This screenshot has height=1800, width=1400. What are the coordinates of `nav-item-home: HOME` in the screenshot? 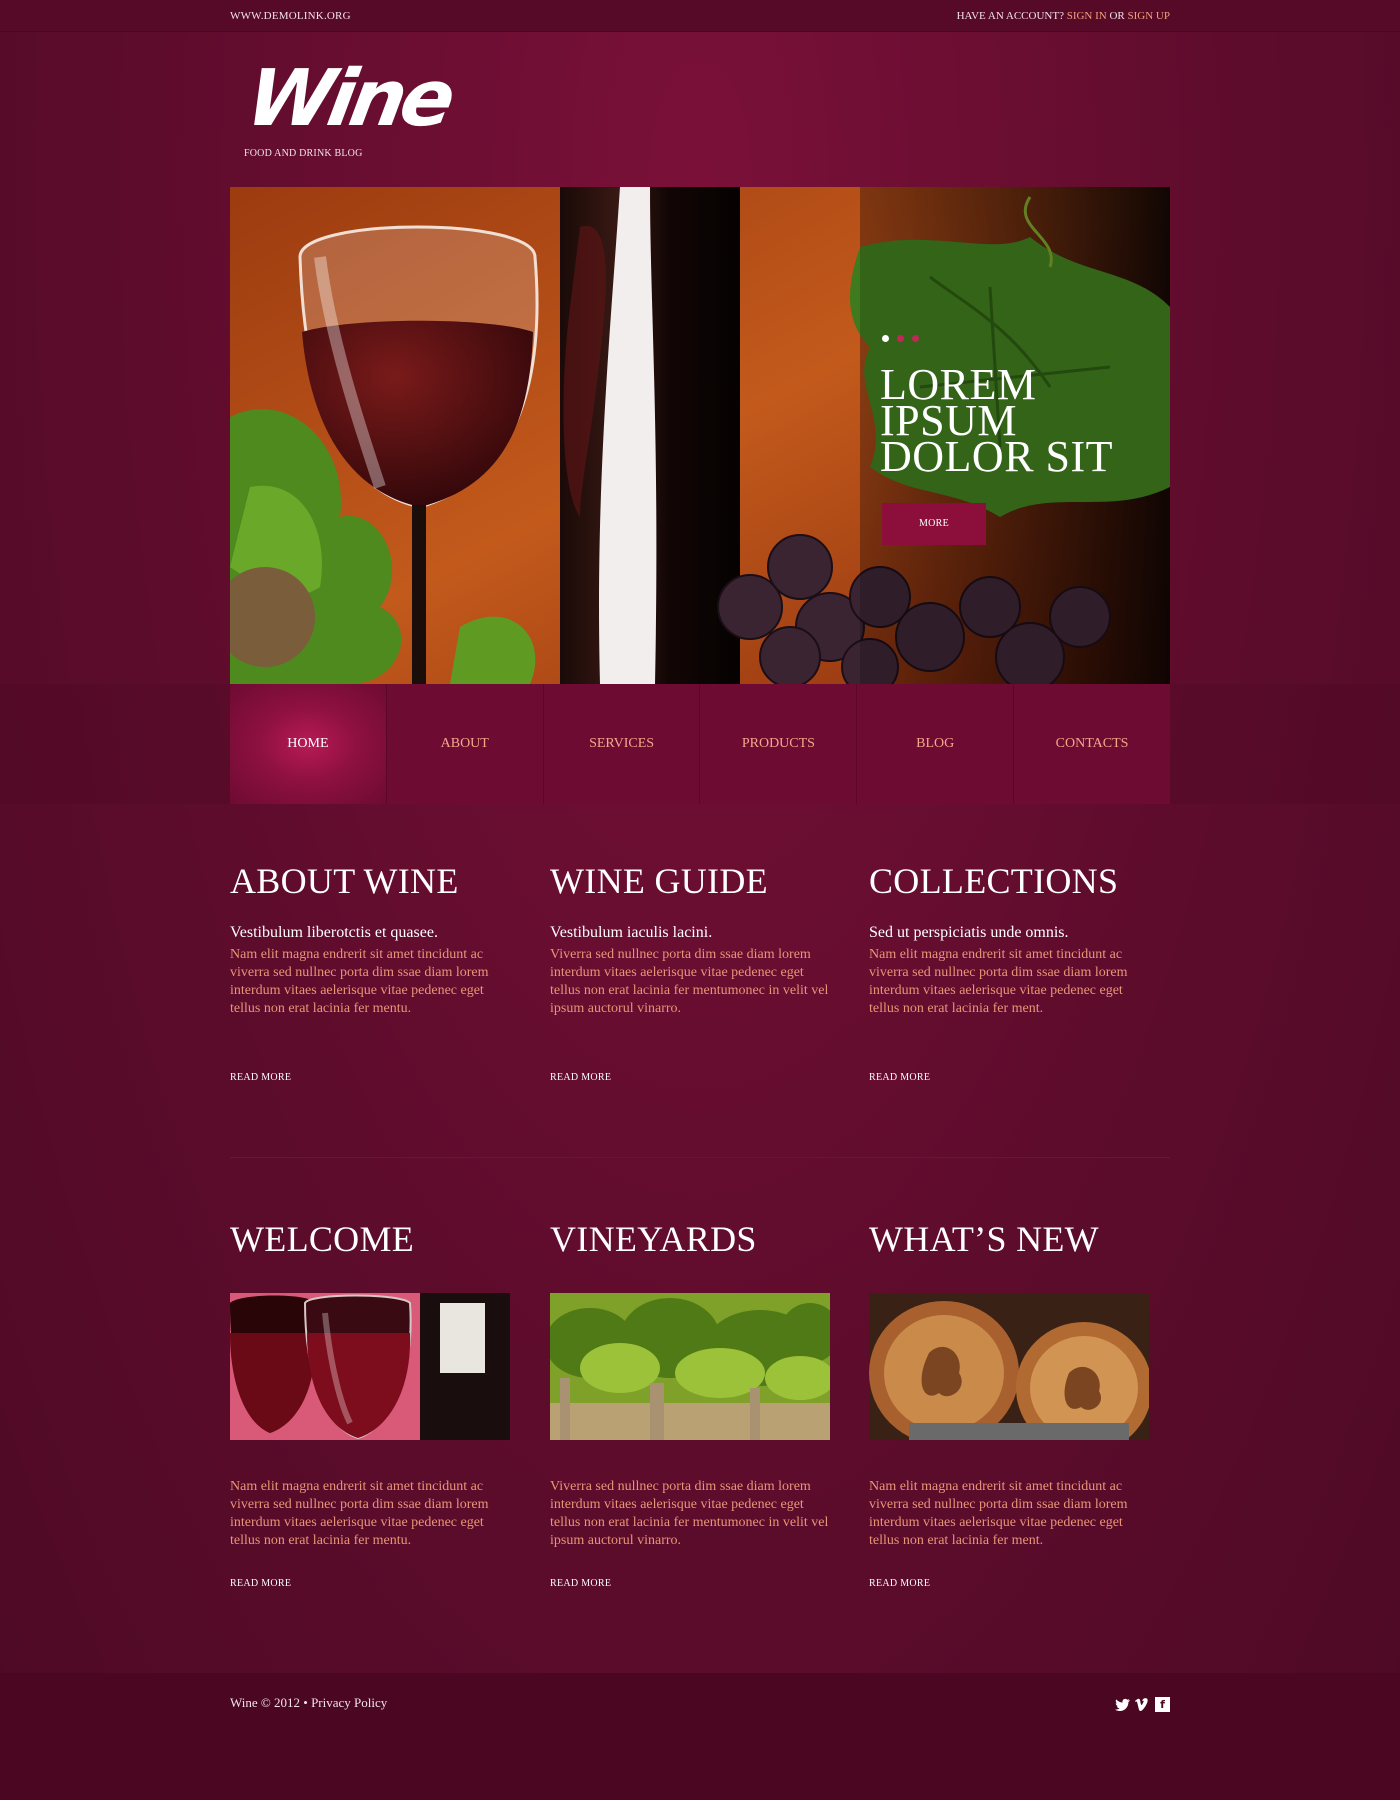 It's located at (308, 744).